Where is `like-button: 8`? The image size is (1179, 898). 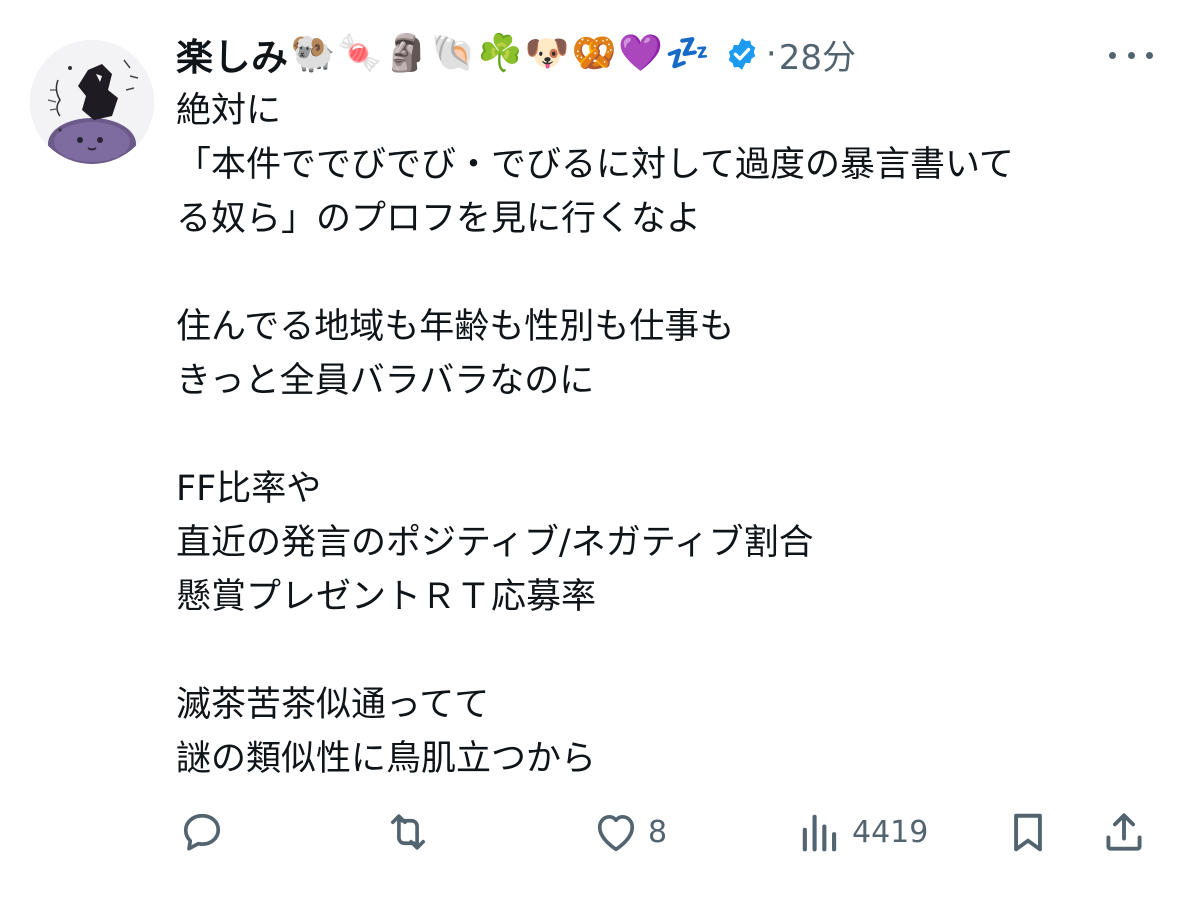 like-button: 8 is located at coordinates (628, 832).